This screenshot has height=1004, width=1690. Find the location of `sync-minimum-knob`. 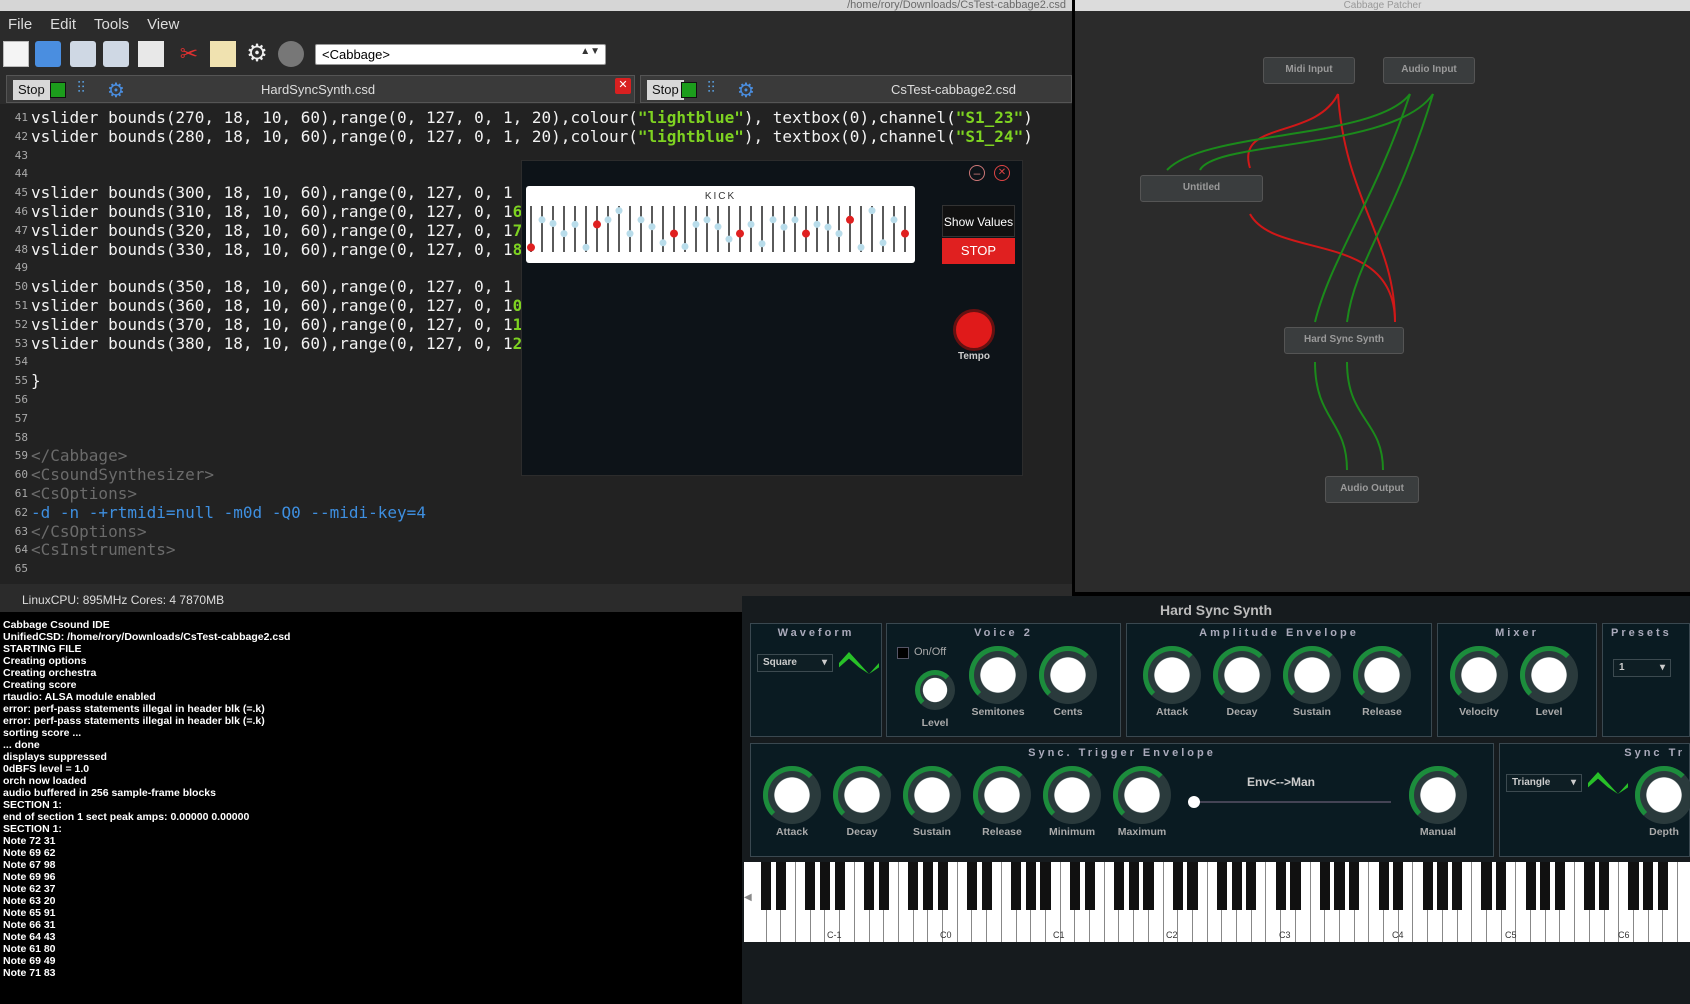

sync-minimum-knob is located at coordinates (1072, 795).